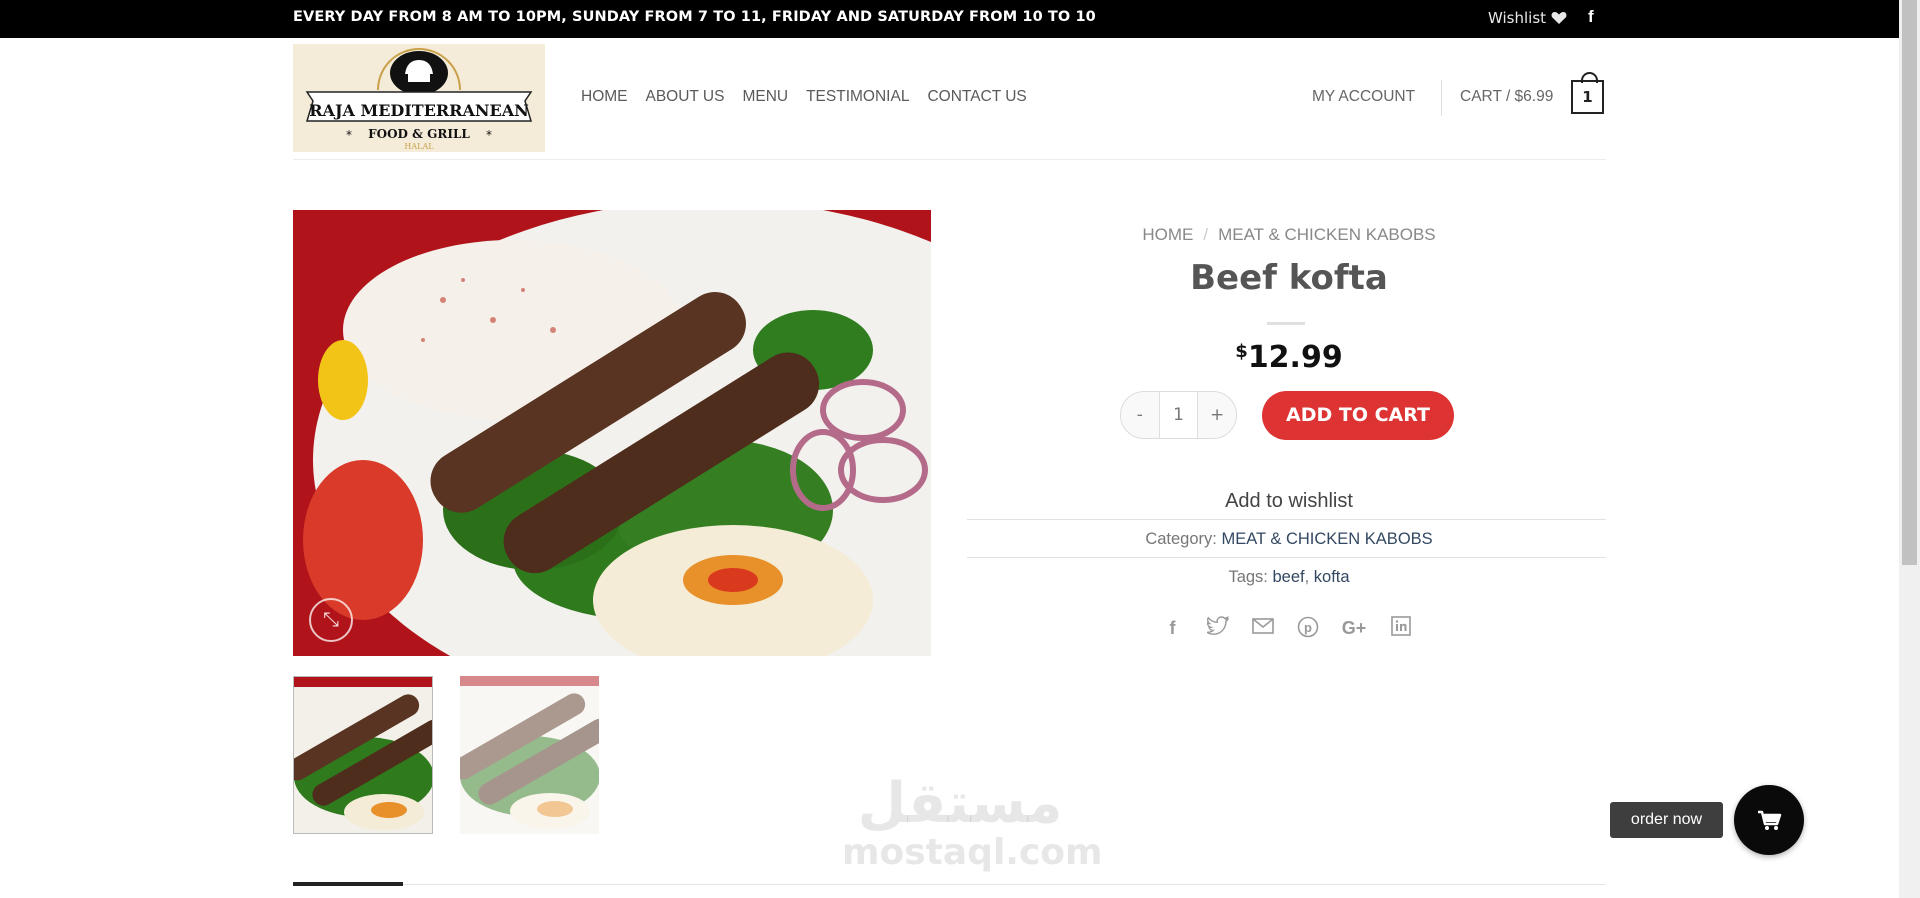 This screenshot has width=1920, height=898. What do you see at coordinates (1286, 323) in the screenshot?
I see `title-divider` at bounding box center [1286, 323].